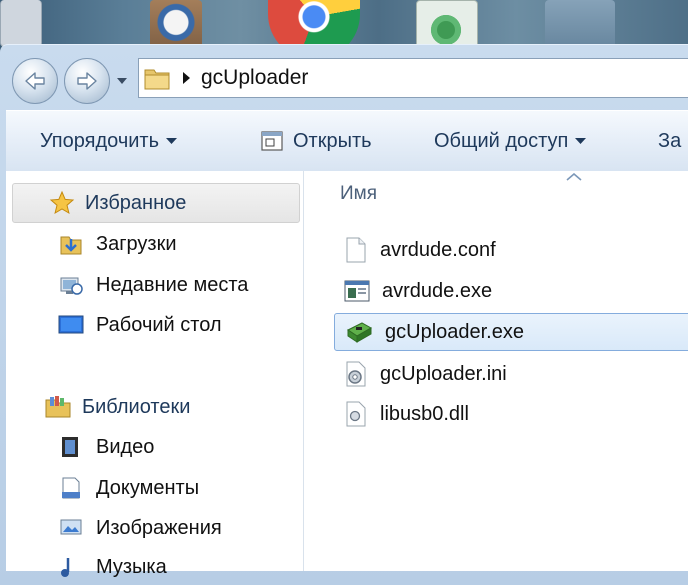  I want to click on column-header-name: Имя, so click(358, 194).